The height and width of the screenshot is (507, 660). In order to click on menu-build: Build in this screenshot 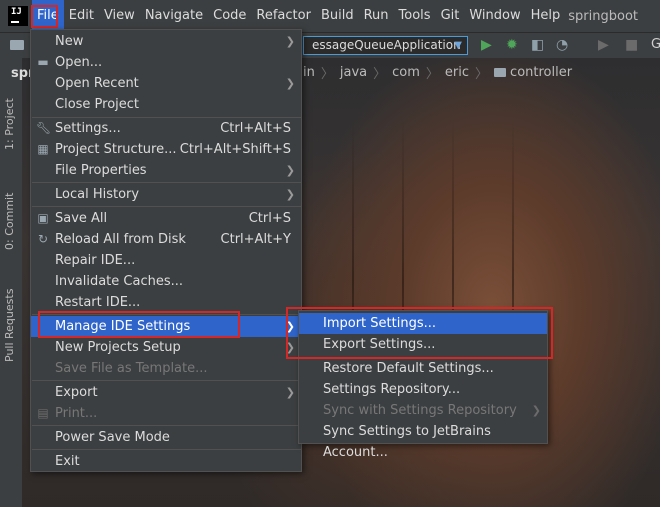, I will do `click(337, 16)`.